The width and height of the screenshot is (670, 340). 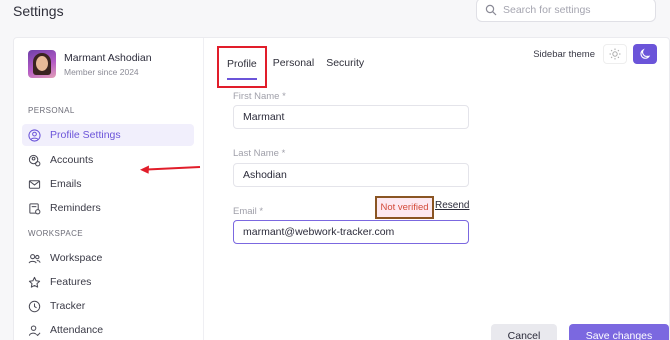 I want to click on email-input, so click(x=355, y=232).